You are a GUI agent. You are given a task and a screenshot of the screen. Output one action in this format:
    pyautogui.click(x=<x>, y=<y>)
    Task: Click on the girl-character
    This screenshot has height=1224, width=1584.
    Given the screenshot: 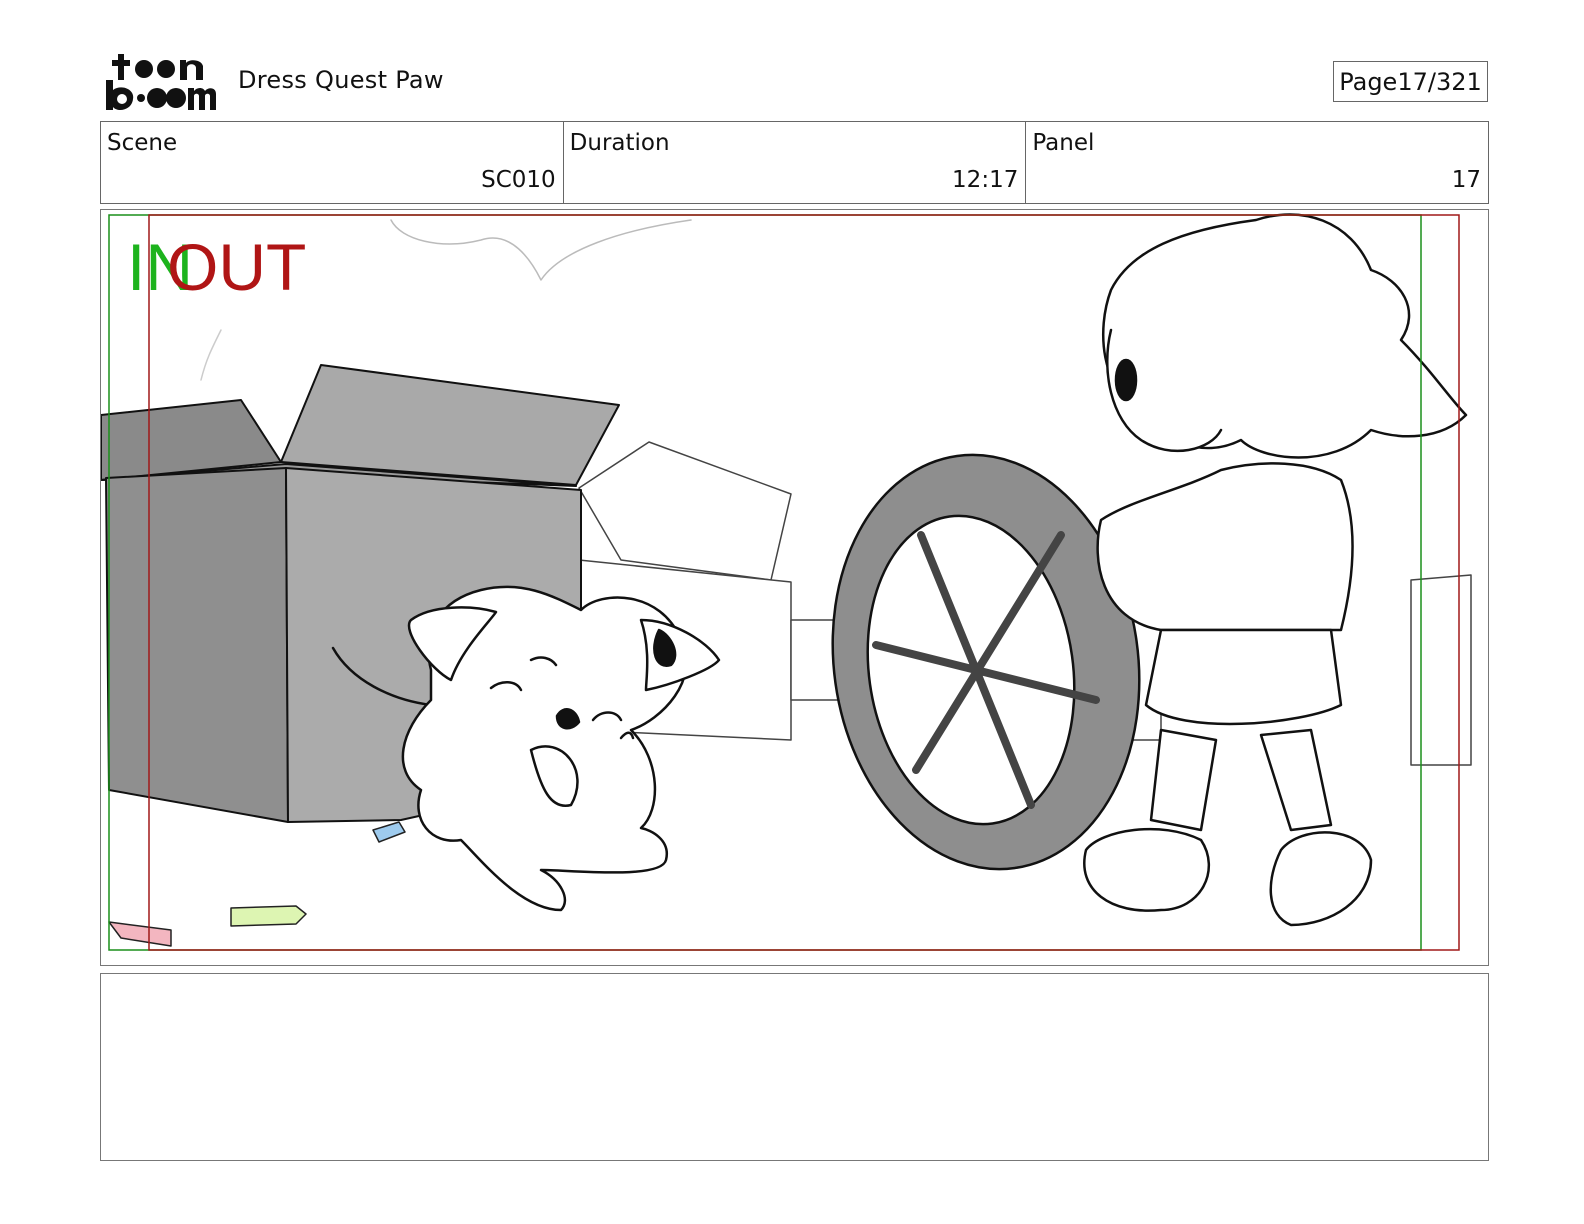 What is the action you would take?
    pyautogui.click(x=1275, y=570)
    